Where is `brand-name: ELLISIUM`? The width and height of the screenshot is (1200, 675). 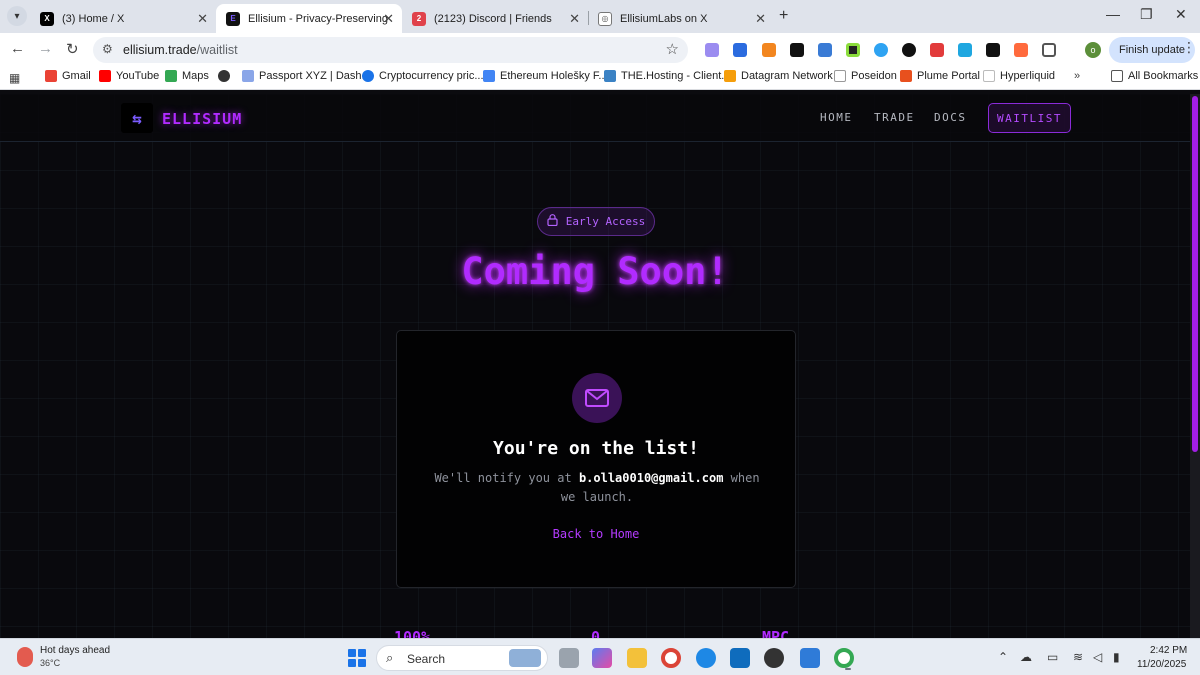 brand-name: ELLISIUM is located at coordinates (202, 119).